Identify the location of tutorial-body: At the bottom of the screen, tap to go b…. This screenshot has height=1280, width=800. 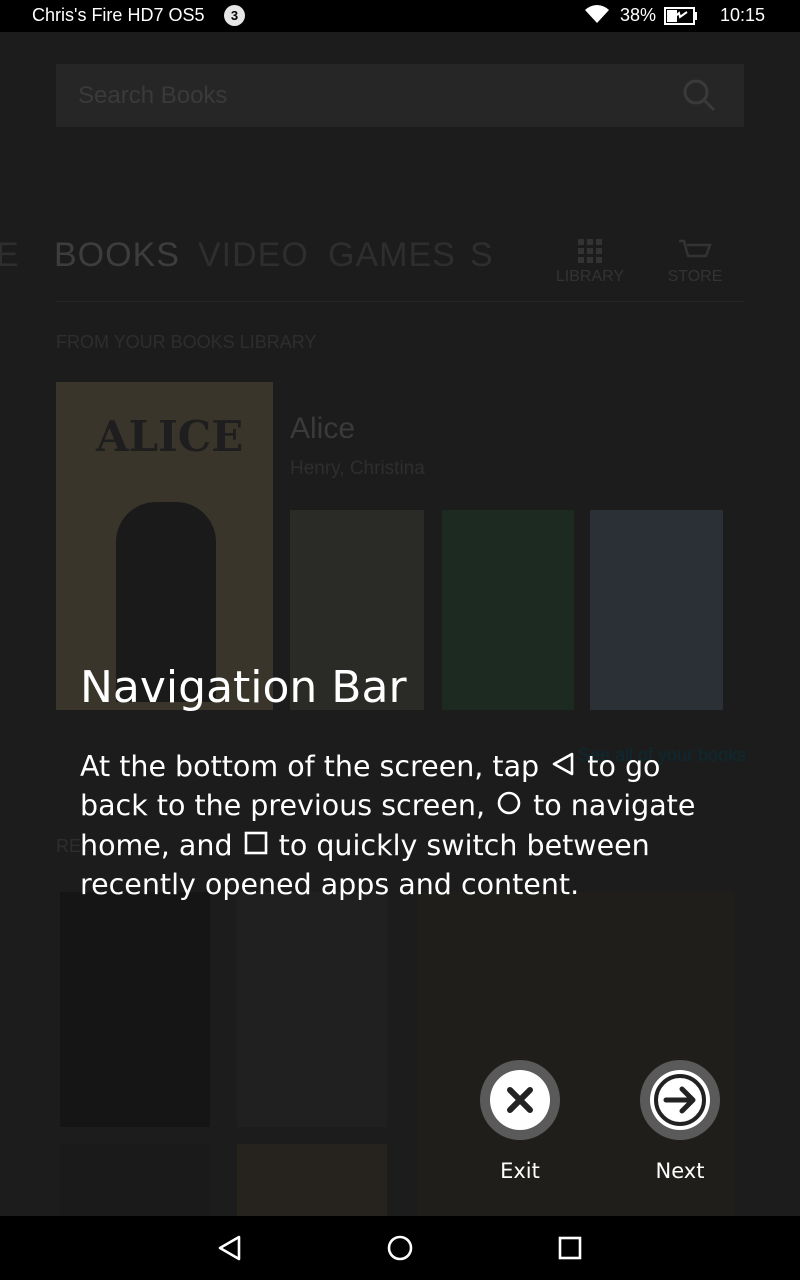
(405, 826).